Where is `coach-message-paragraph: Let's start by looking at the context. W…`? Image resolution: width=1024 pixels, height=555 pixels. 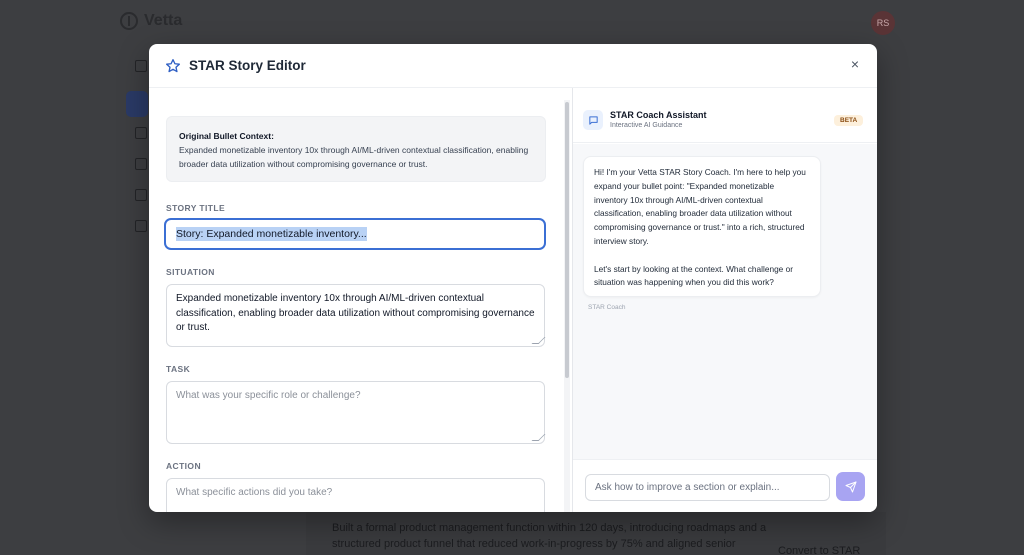 coach-message-paragraph: Let's start by looking at the context. W… is located at coordinates (693, 275).